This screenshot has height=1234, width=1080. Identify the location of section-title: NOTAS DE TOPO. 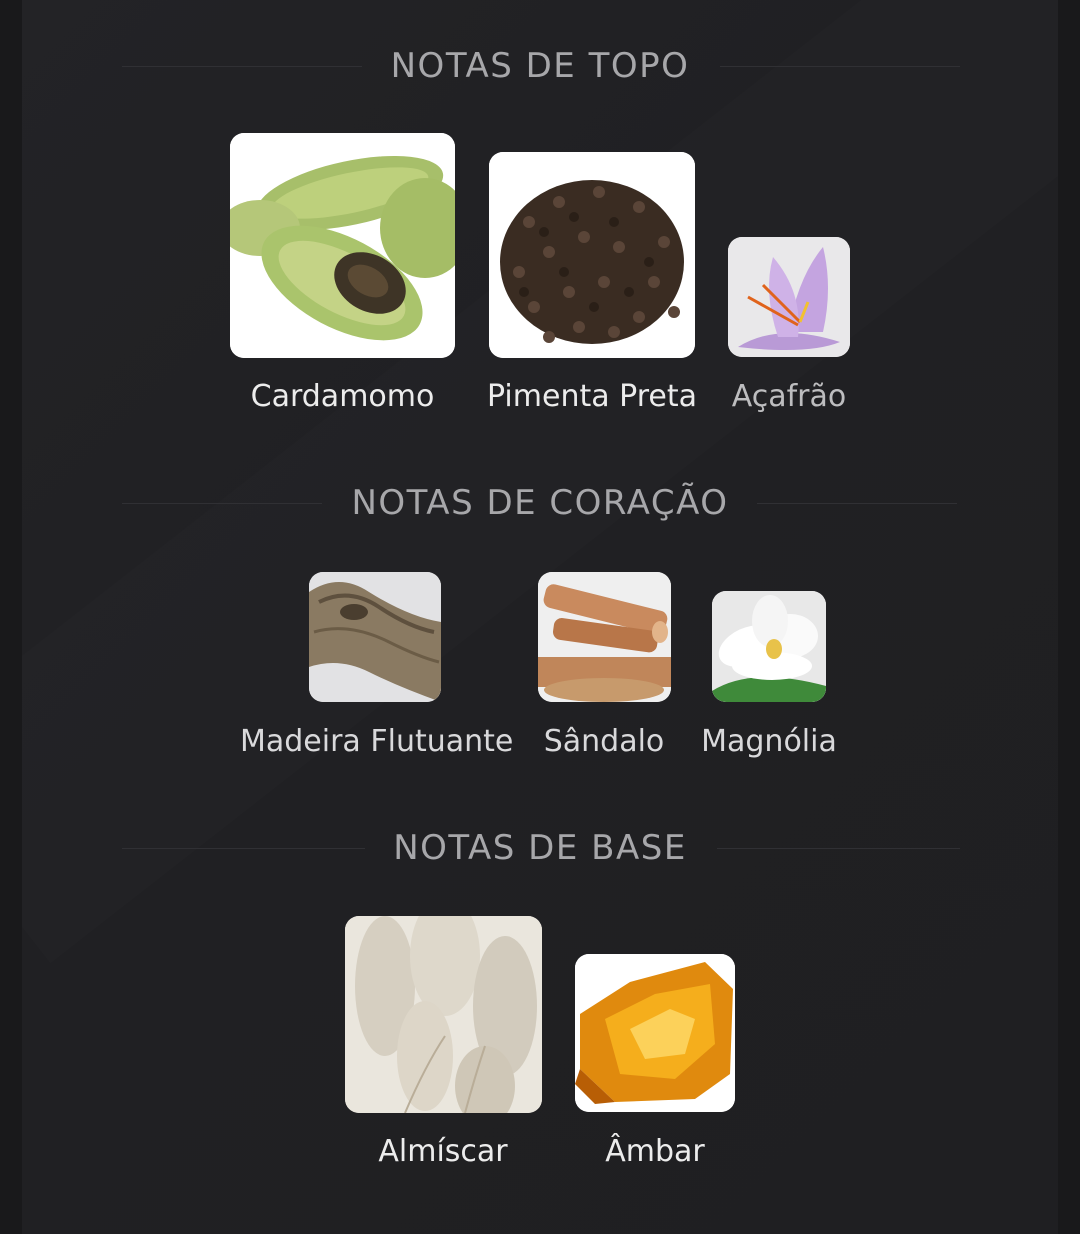
(540, 66).